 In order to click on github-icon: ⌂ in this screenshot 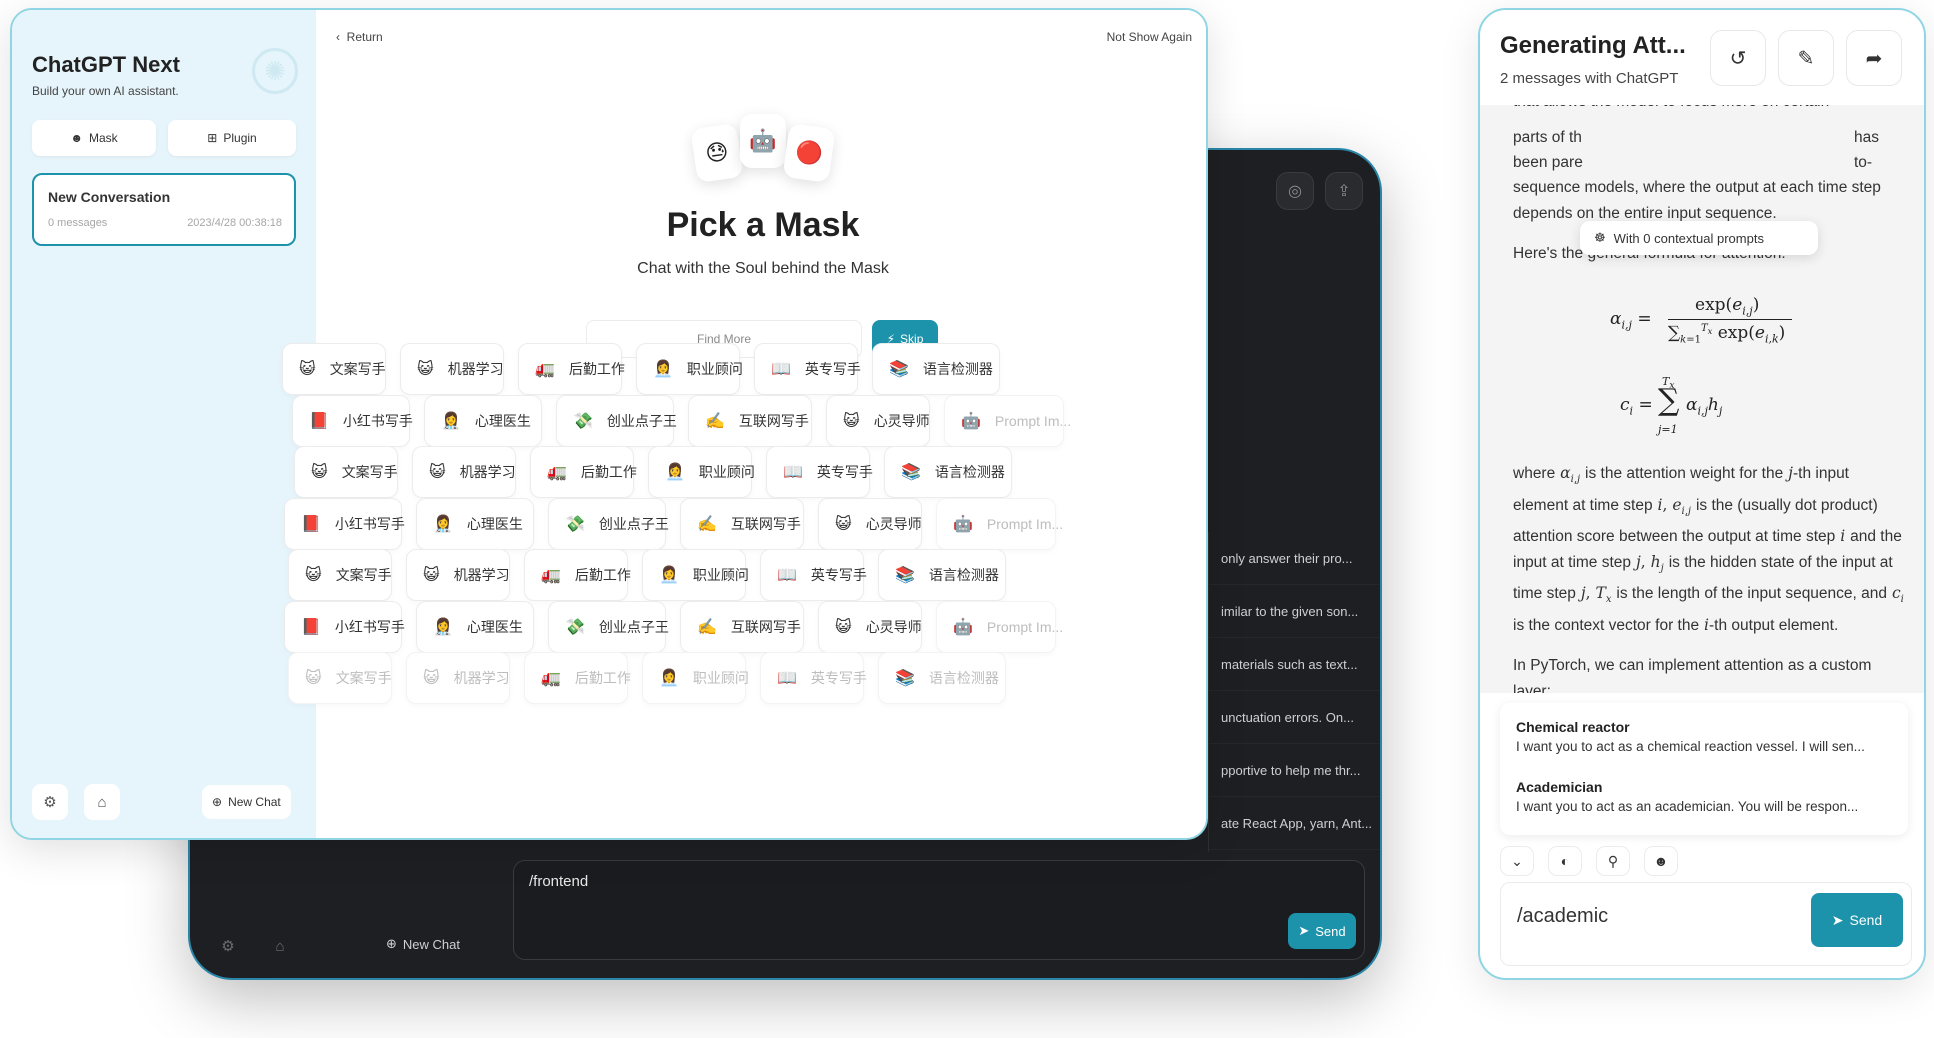, I will do `click(102, 802)`.